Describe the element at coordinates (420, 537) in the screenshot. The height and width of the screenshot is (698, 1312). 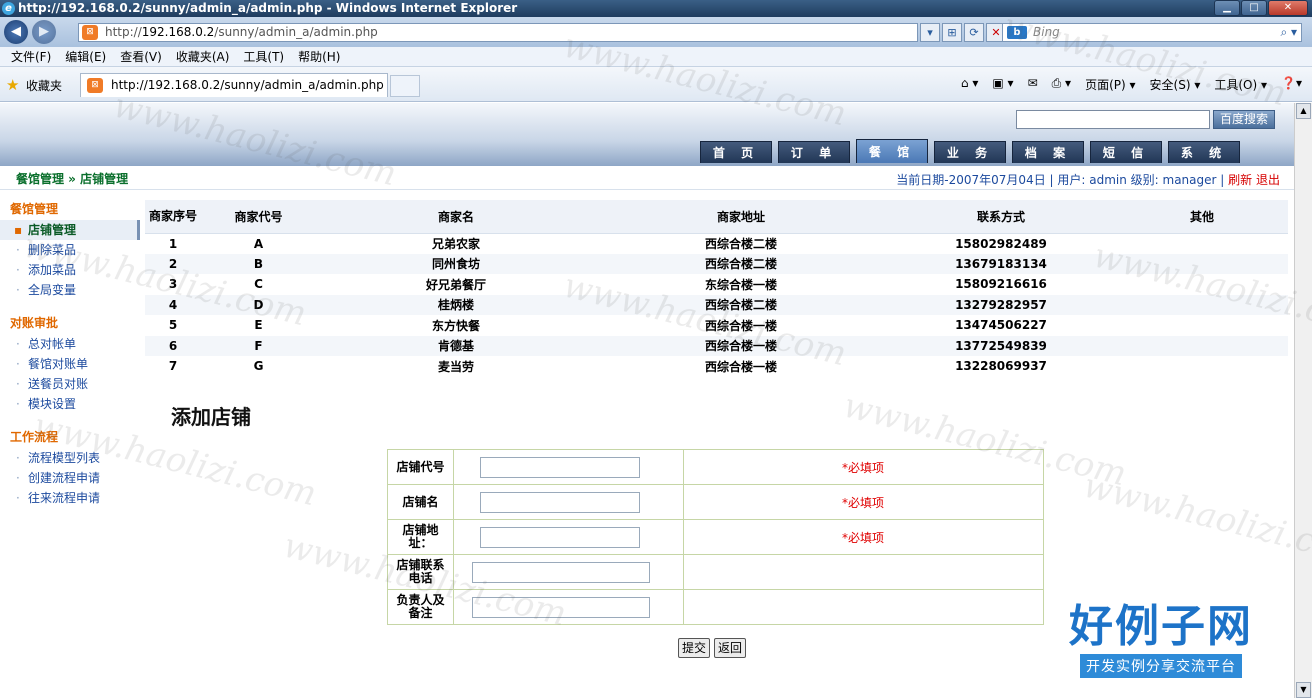
I see `field-label: 店铺地址：` at that location.